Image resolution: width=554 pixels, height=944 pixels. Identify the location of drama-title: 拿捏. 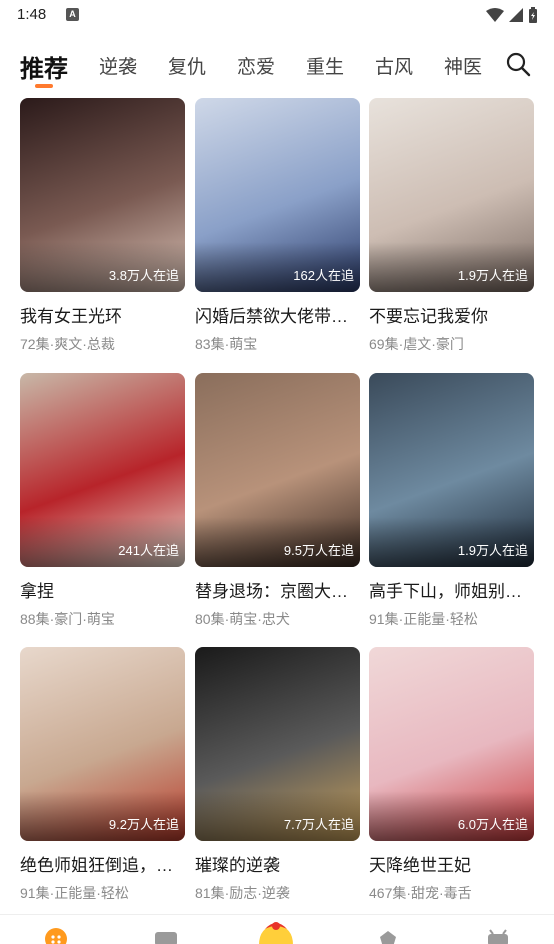
(100, 589).